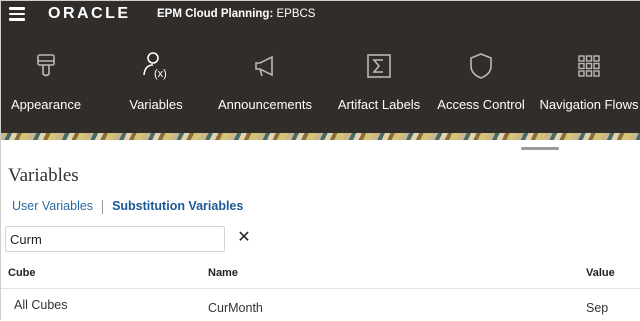  What do you see at coordinates (600, 273) in the screenshot?
I see `column-header-value: Value` at bounding box center [600, 273].